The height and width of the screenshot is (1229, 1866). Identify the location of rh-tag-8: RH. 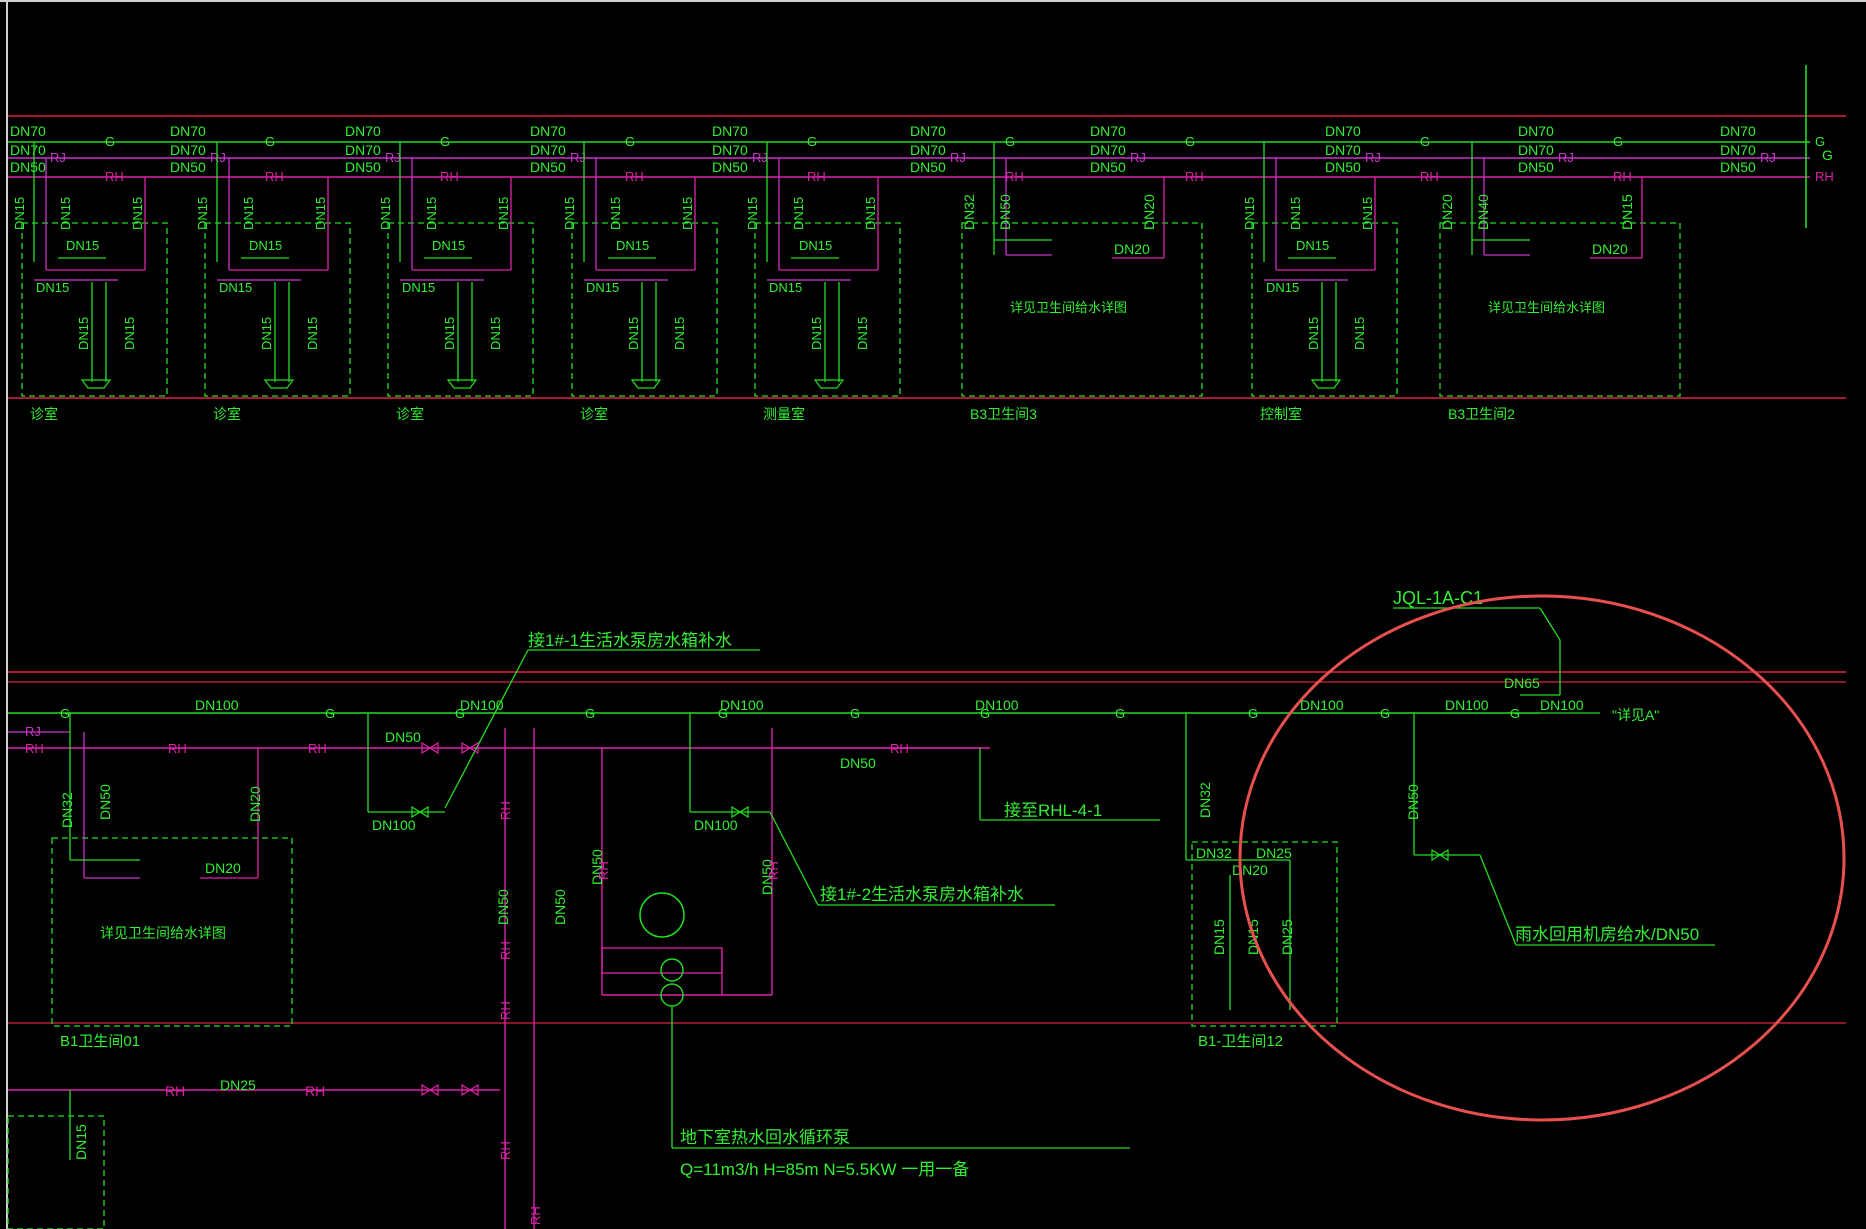
(1622, 176).